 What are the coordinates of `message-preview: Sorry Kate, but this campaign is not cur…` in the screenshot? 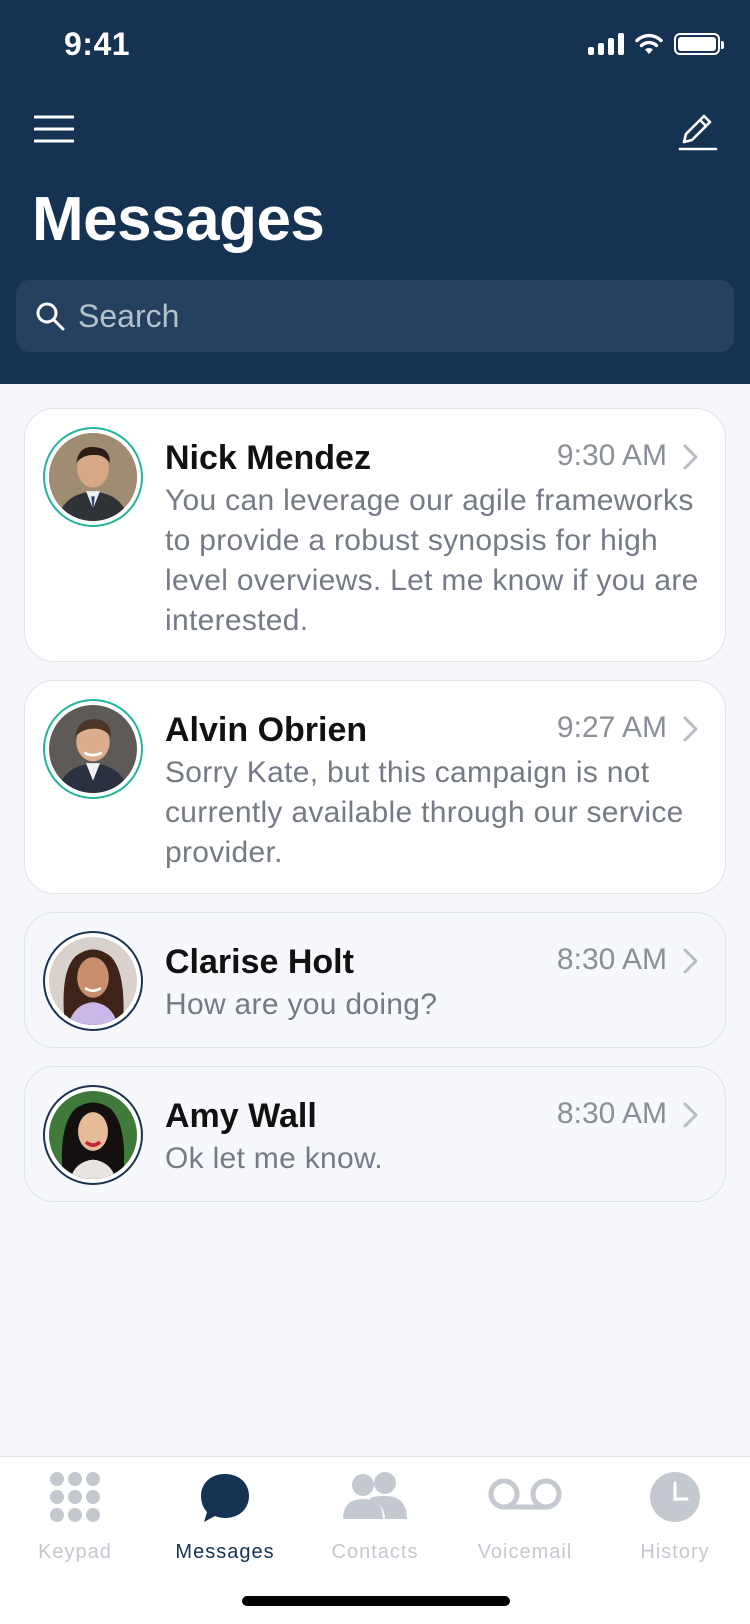 It's located at (424, 812).